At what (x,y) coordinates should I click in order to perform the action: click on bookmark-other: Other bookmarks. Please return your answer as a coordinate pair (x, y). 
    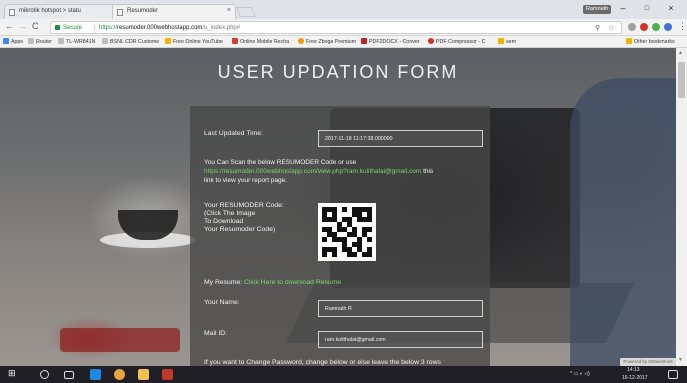
    Looking at the image, I should click on (650, 41).